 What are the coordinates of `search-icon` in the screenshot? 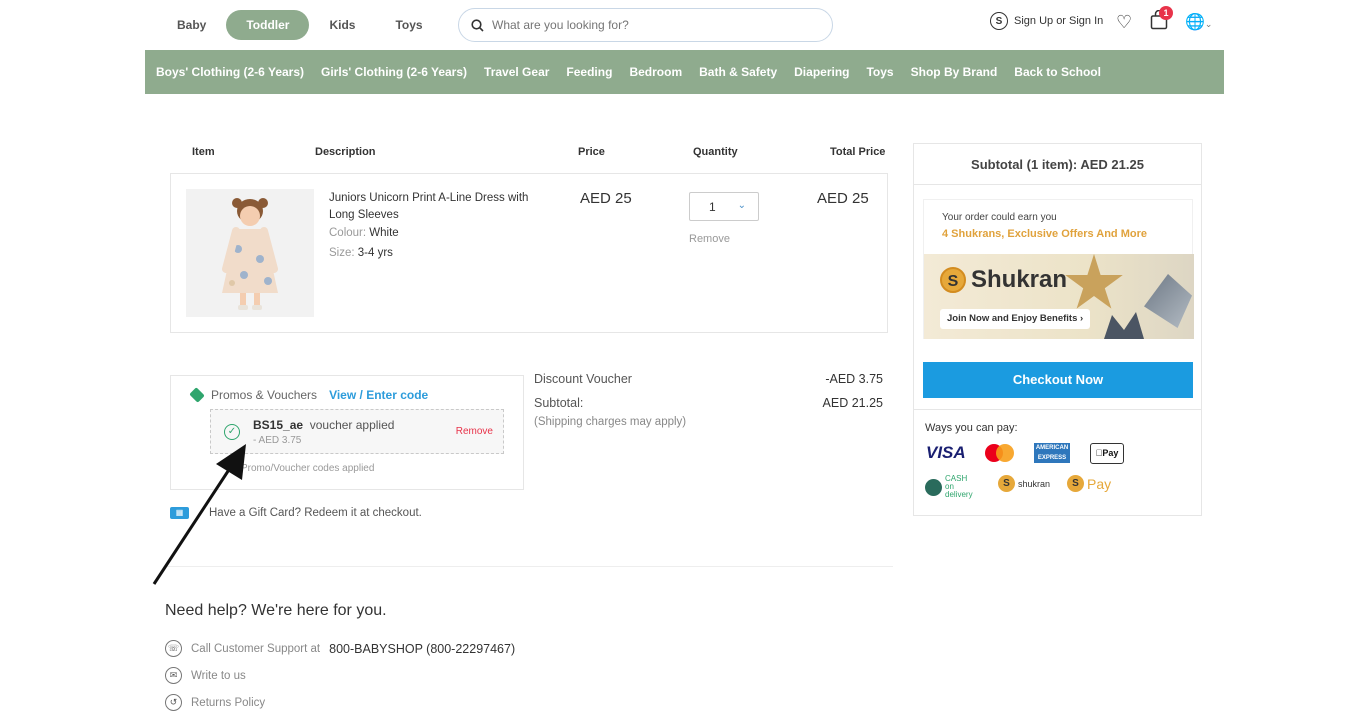 It's located at (477, 25).